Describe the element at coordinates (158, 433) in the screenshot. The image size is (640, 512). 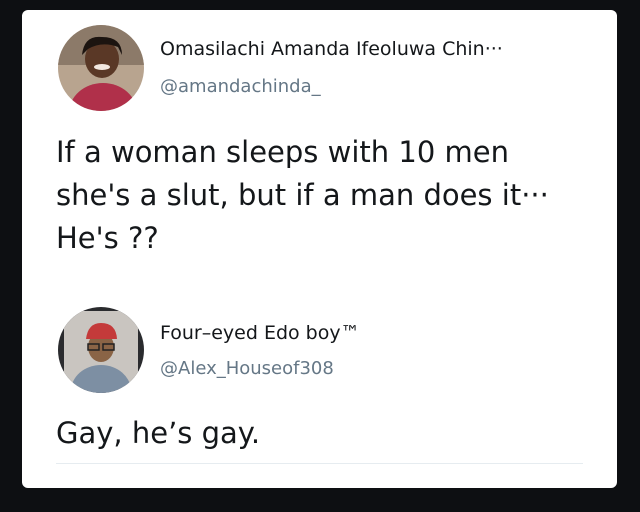
I see `tweet-text-line: Gay, he’s gay.` at that location.